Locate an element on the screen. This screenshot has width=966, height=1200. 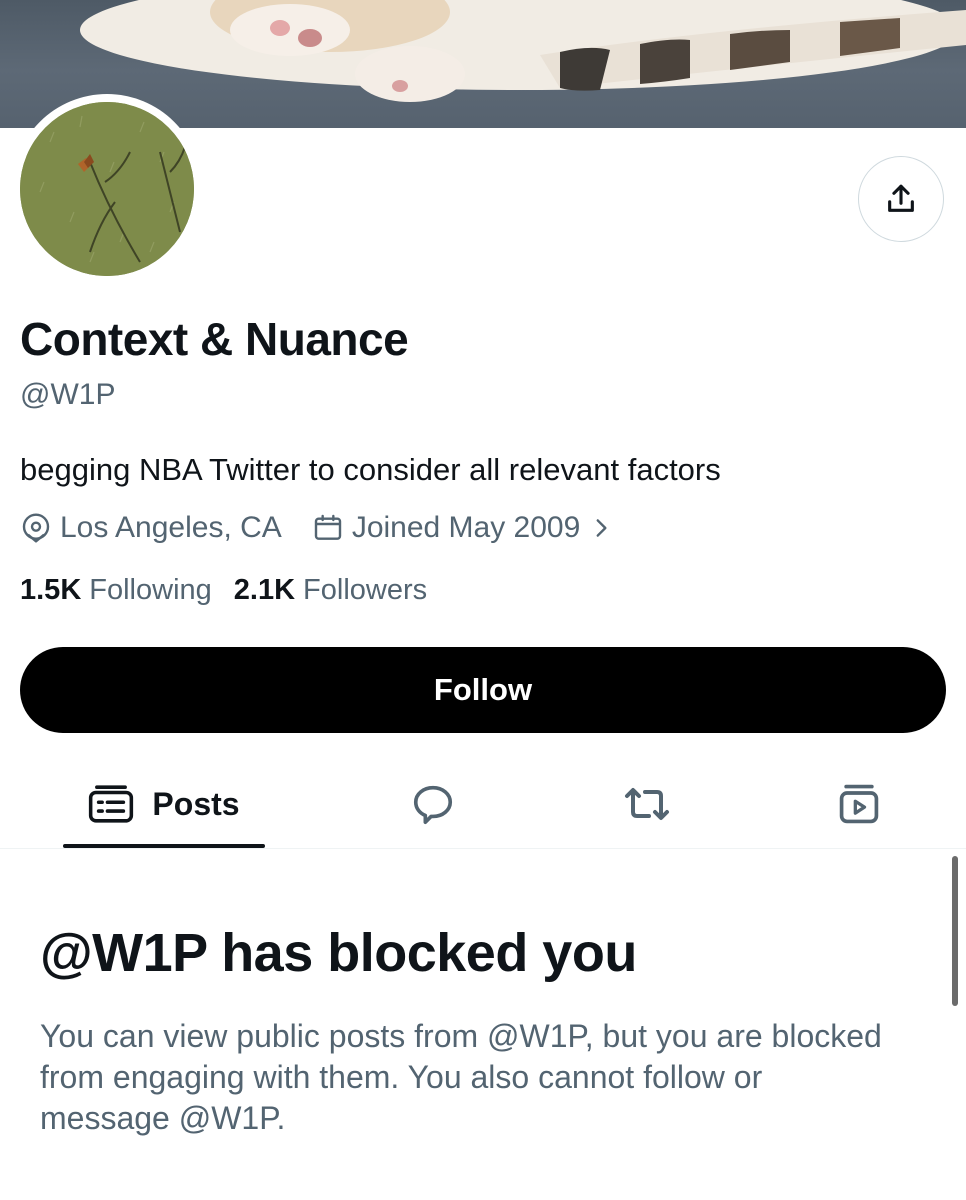
active-tab-indicator is located at coordinates (164, 846).